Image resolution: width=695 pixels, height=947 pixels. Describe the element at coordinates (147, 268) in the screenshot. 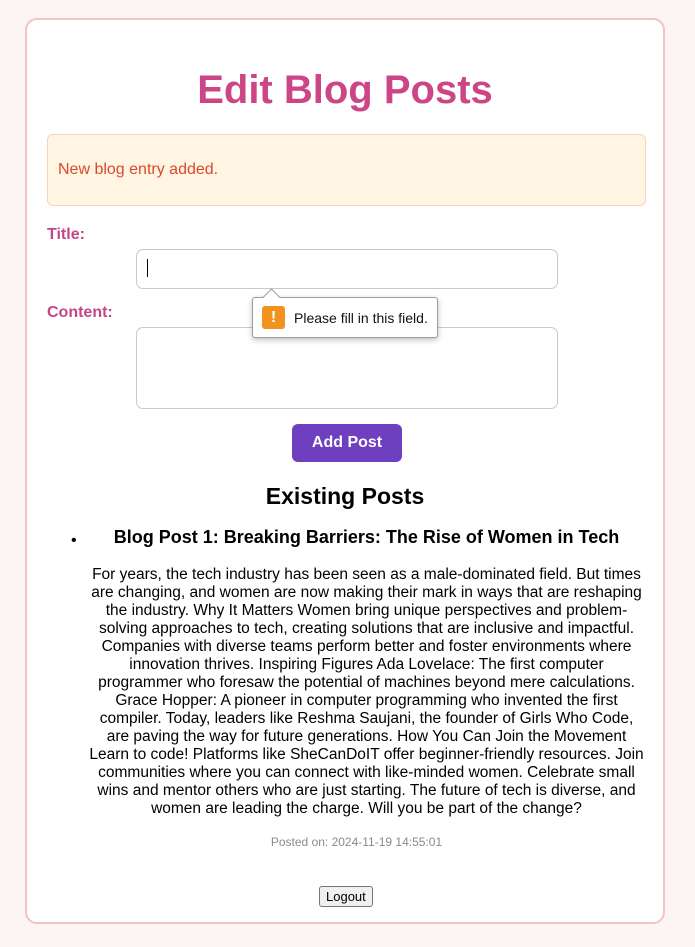

I see `text-caret` at that location.